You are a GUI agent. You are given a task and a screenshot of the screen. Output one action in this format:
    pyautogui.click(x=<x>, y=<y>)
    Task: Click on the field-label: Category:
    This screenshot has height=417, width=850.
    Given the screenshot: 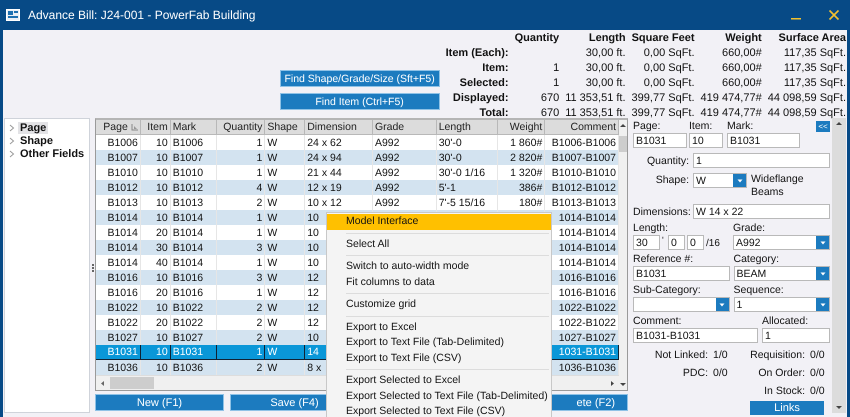 What is the action you would take?
    pyautogui.click(x=757, y=259)
    